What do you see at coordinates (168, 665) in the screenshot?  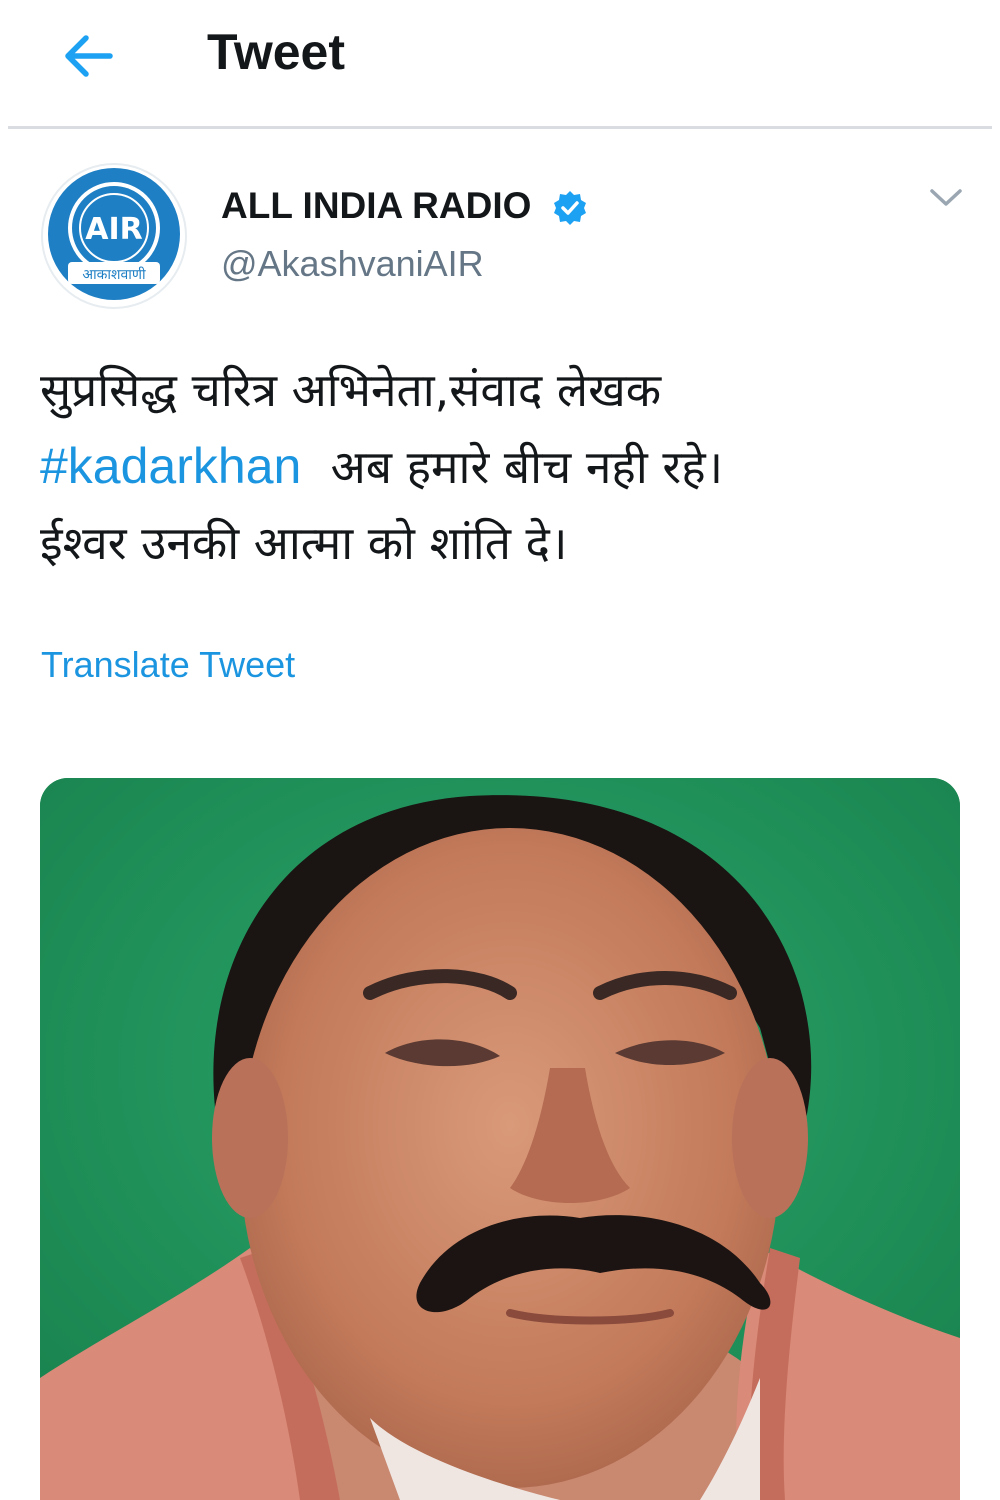 I see `translate-tweet-link: Translate Tweet` at bounding box center [168, 665].